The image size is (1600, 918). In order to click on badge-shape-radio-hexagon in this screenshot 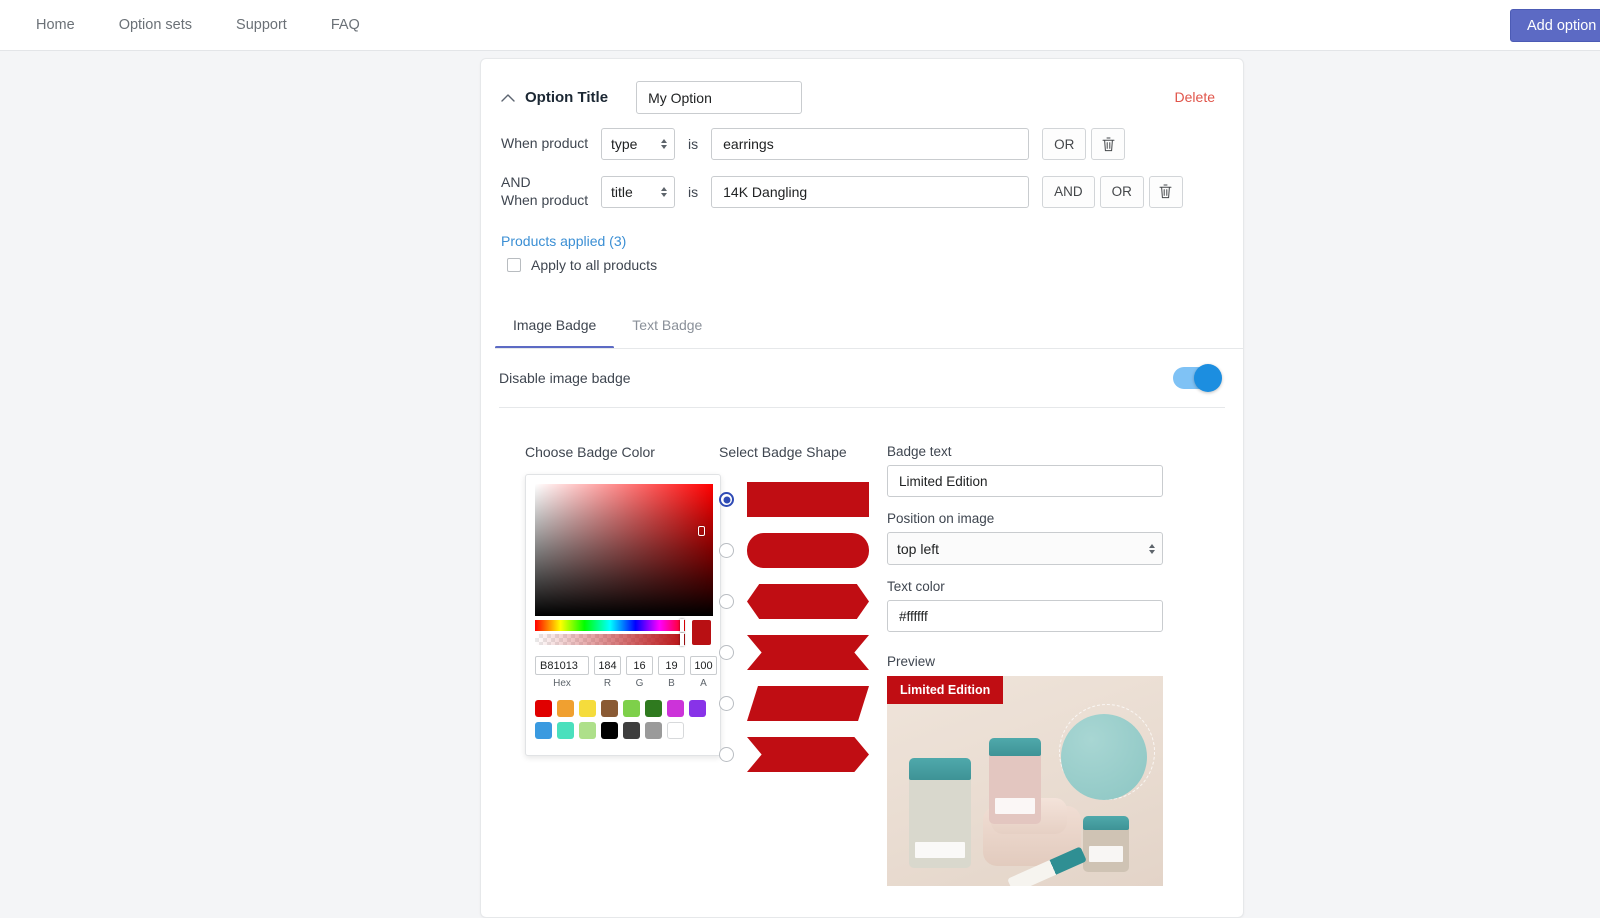, I will do `click(726, 601)`.